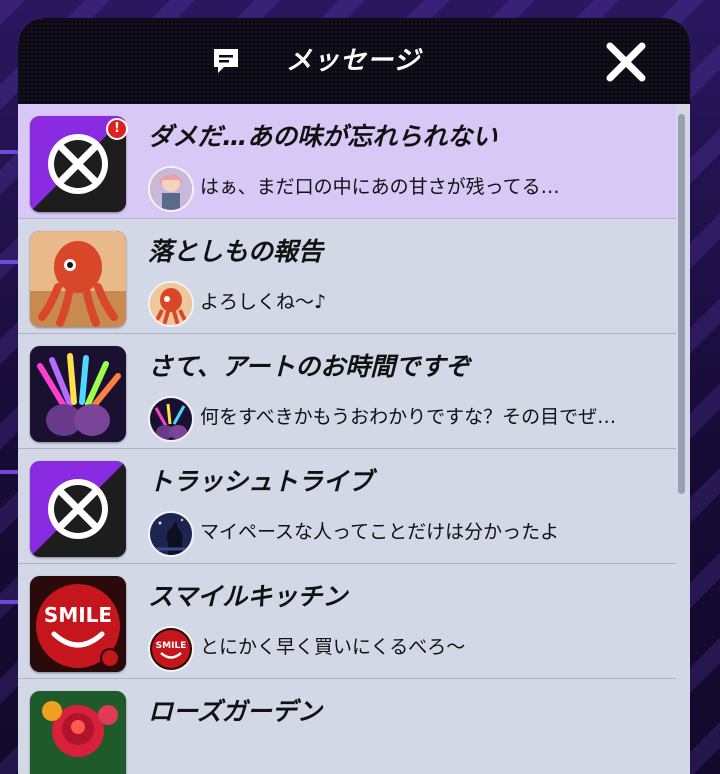  I want to click on scrollbar-thumb, so click(681, 304).